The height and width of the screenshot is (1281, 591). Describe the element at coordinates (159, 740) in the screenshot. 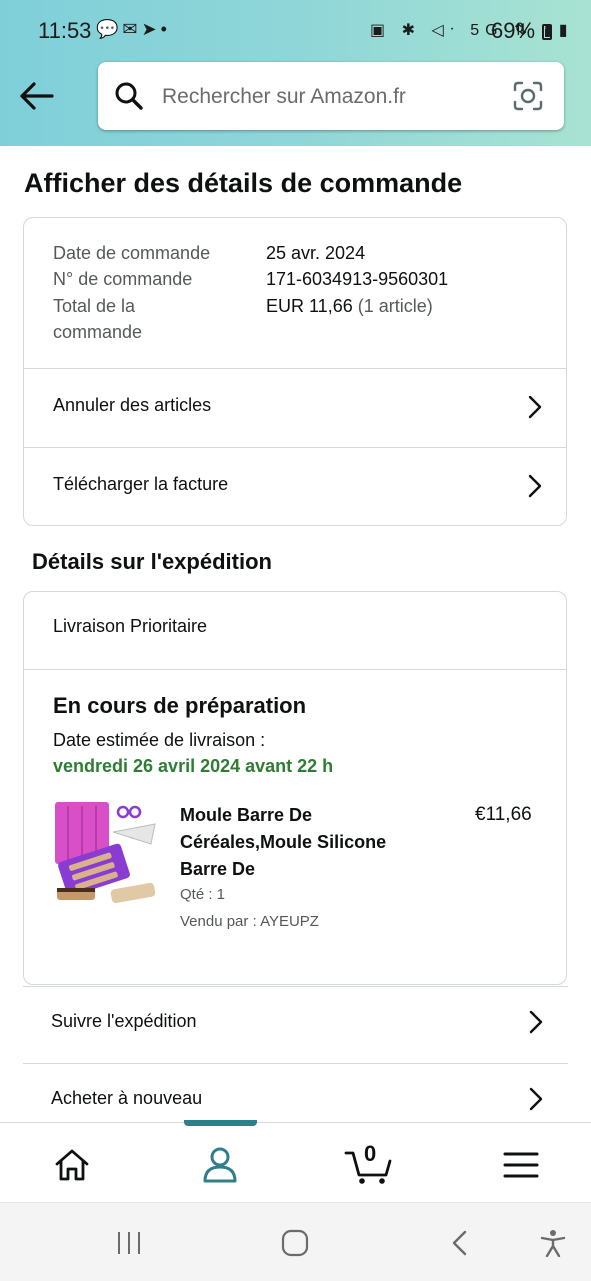

I see `delivery-estimate-label: Date estimée de livraison :` at that location.